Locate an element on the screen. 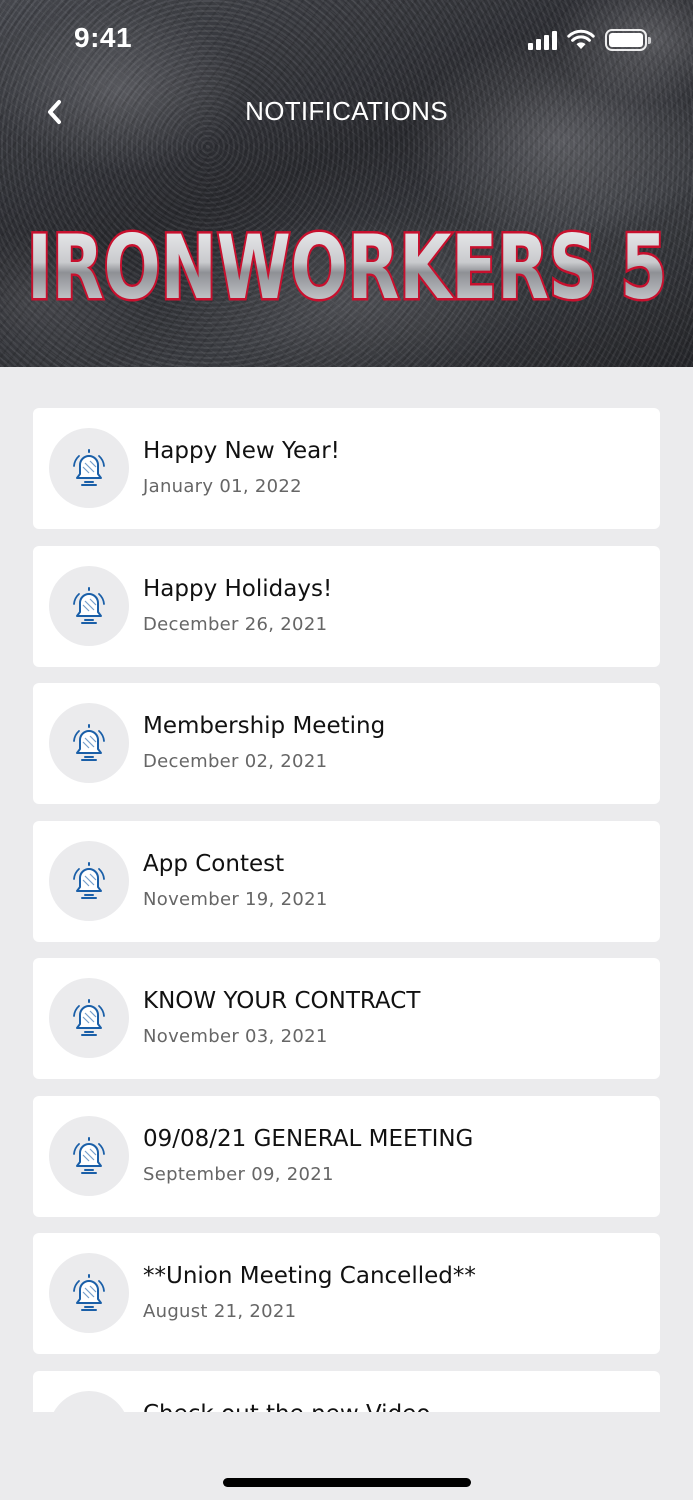  notification-card: Happy New Year! January 01, 2022 is located at coordinates (346, 468).